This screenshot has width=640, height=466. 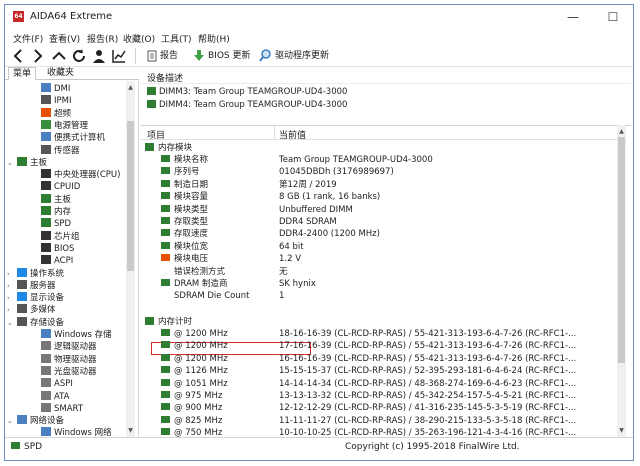 I want to click on details-scroll-thumb, so click(x=621, y=250).